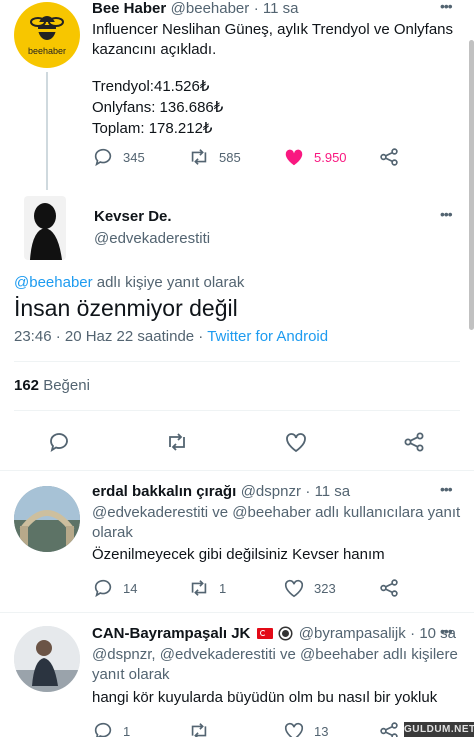 The image size is (474, 737). I want to click on tweet1-reply-count: 345, so click(134, 157).